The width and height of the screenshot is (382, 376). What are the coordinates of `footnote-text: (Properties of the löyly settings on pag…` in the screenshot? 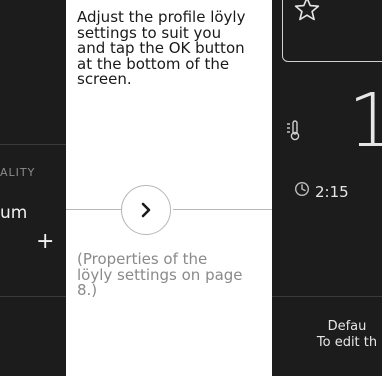 It's located at (160, 274).